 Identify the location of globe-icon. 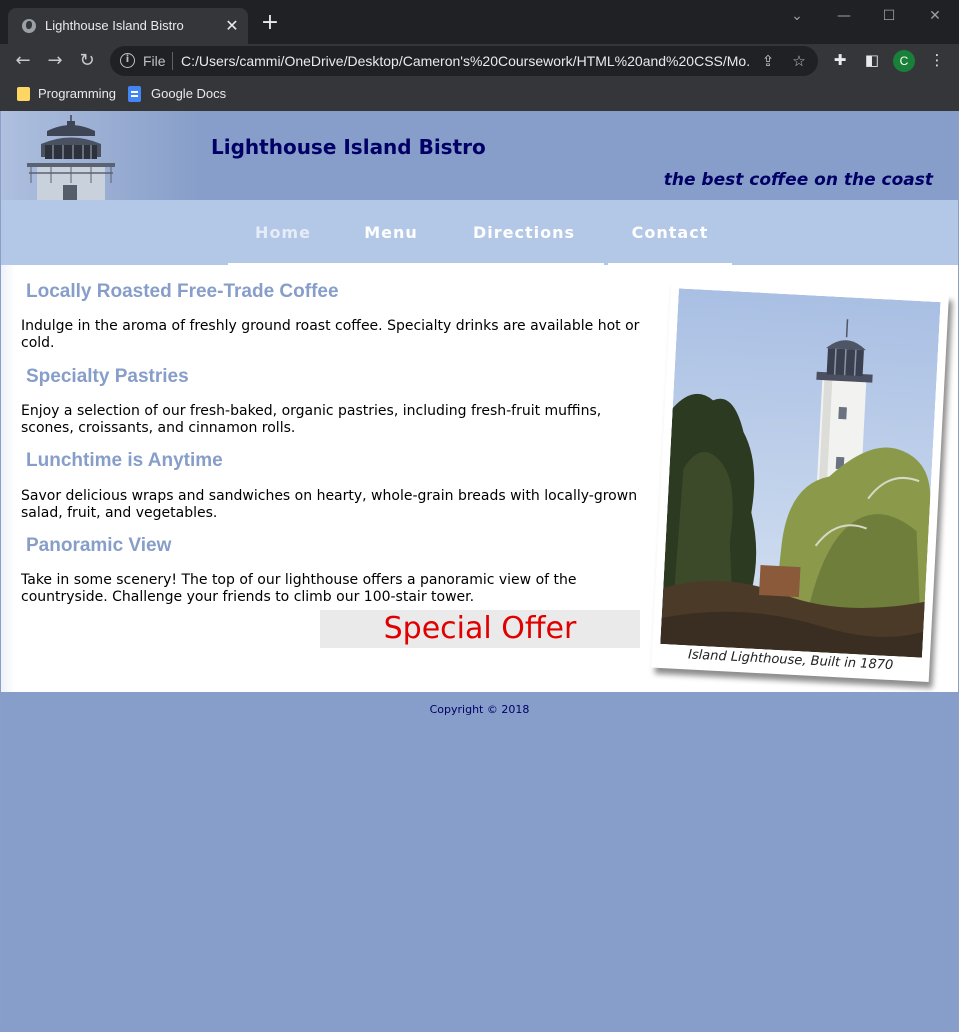
(29, 26).